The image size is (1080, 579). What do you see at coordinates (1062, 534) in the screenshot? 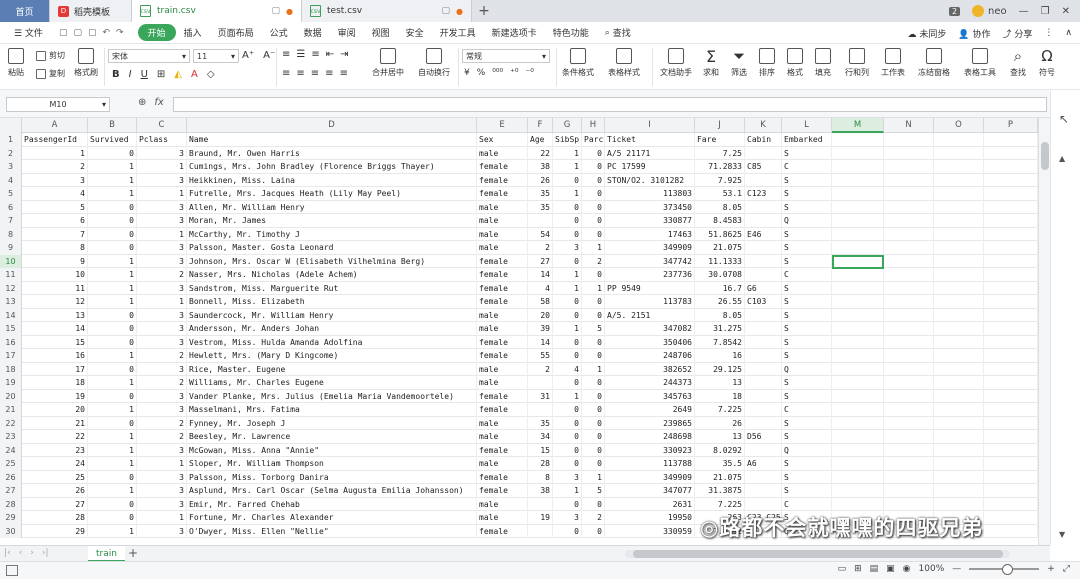
I see `scroll-down-icon: ▼` at bounding box center [1062, 534].